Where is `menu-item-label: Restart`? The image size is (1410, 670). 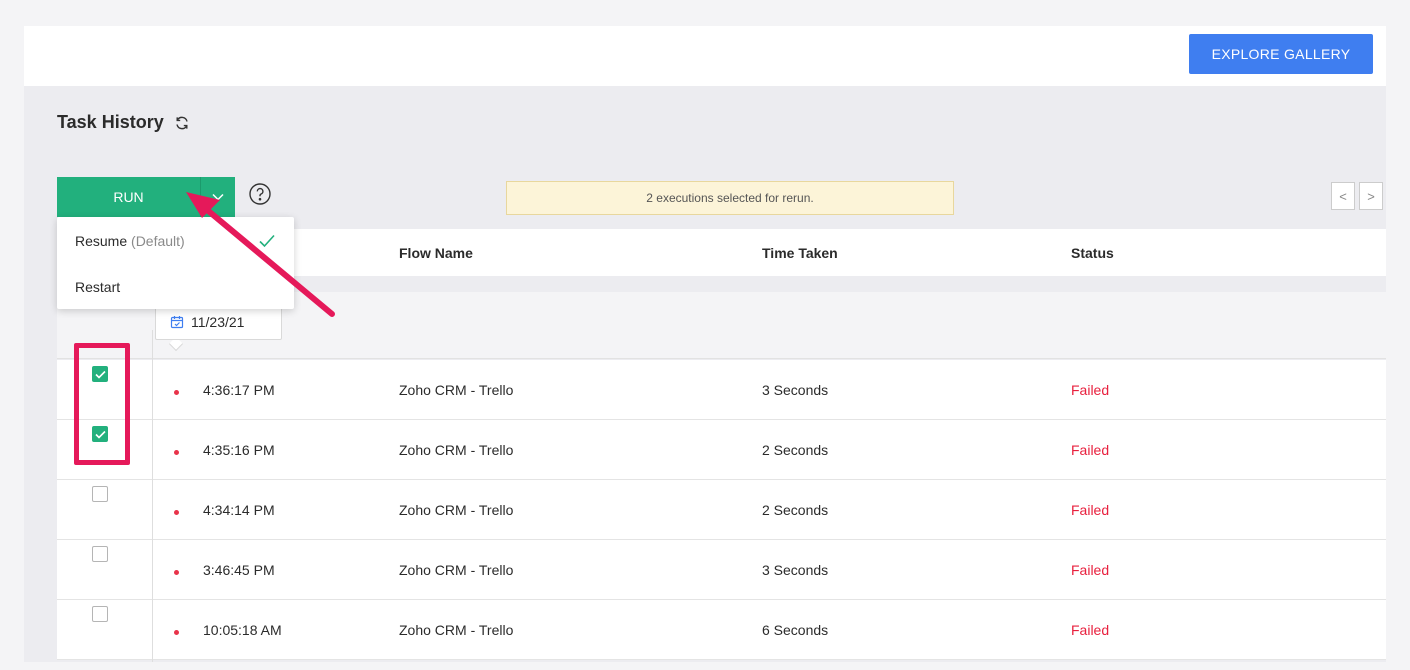
menu-item-label: Restart is located at coordinates (98, 287).